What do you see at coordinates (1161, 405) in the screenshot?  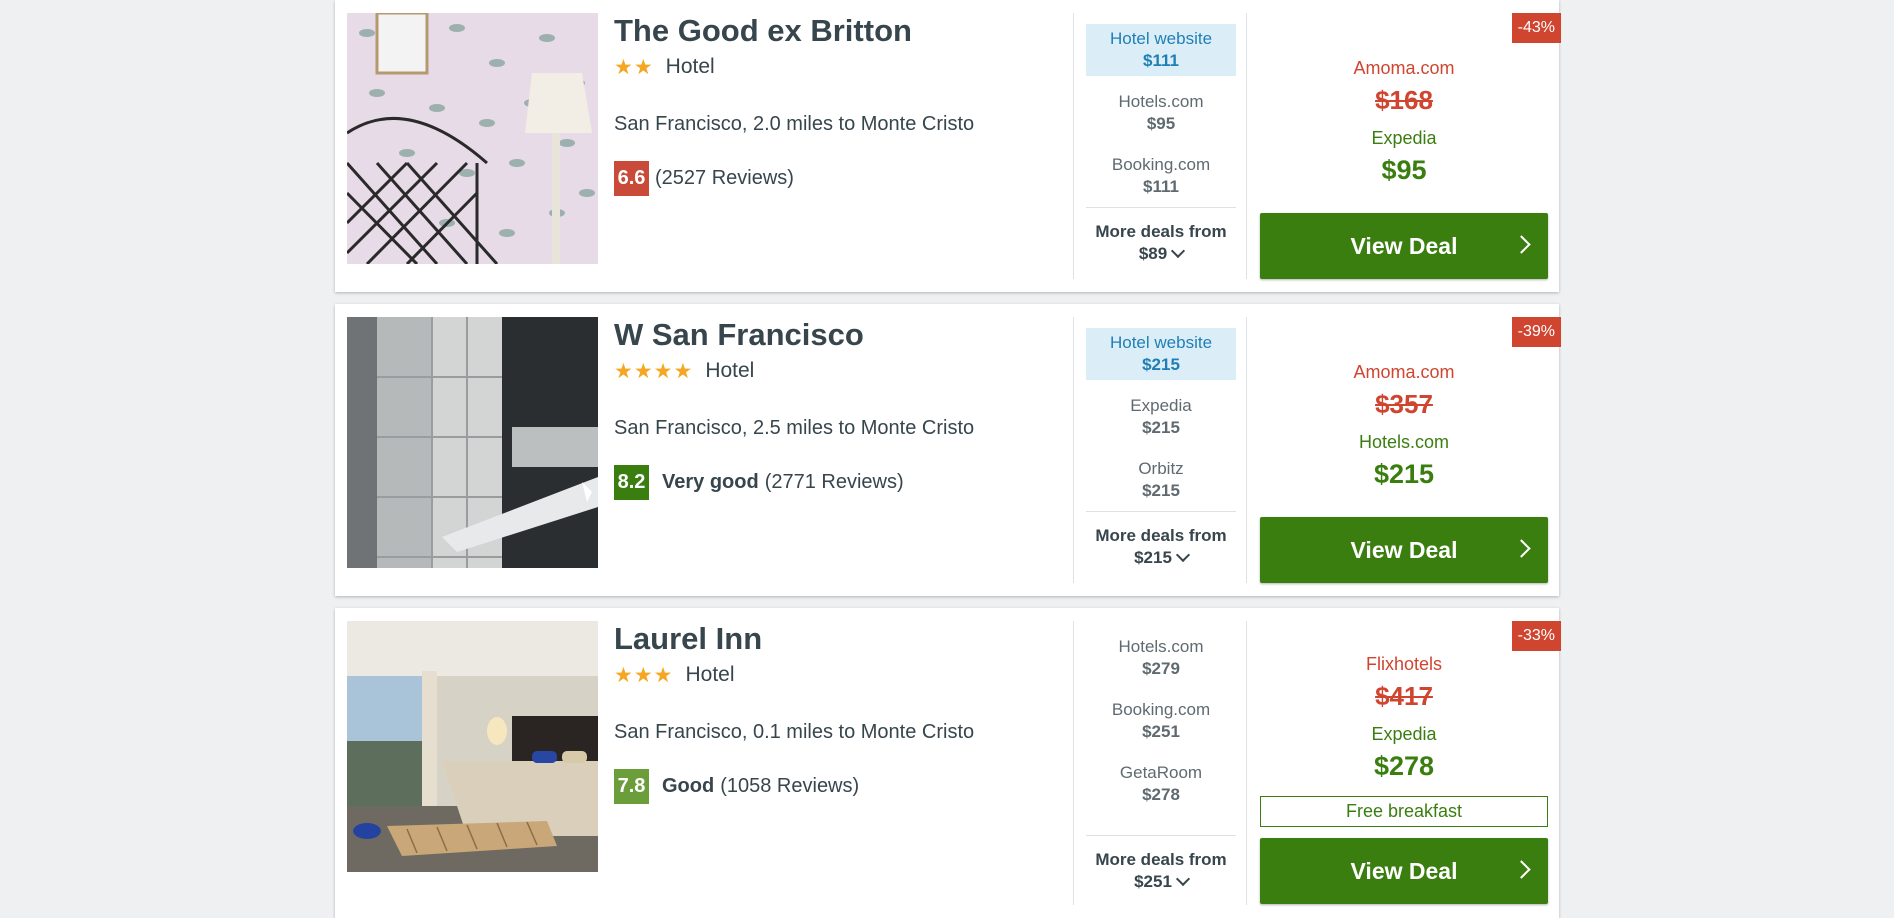 I see `provider-name: Expedia` at bounding box center [1161, 405].